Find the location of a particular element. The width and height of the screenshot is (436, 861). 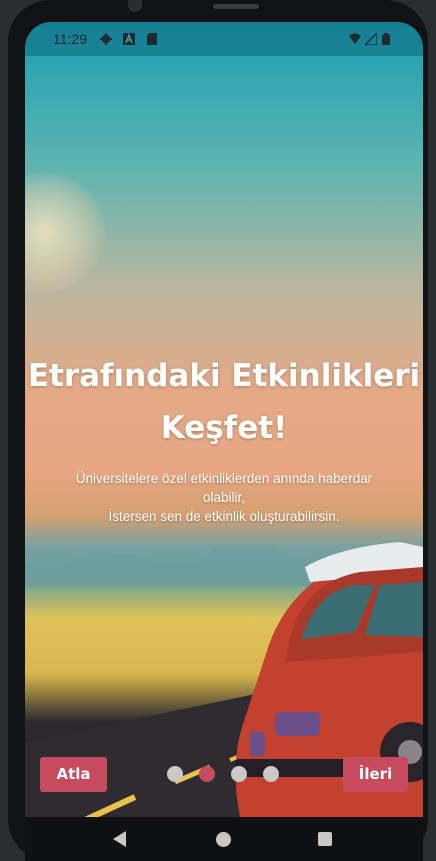

description-line-2: olabilir, is located at coordinates (224, 497).